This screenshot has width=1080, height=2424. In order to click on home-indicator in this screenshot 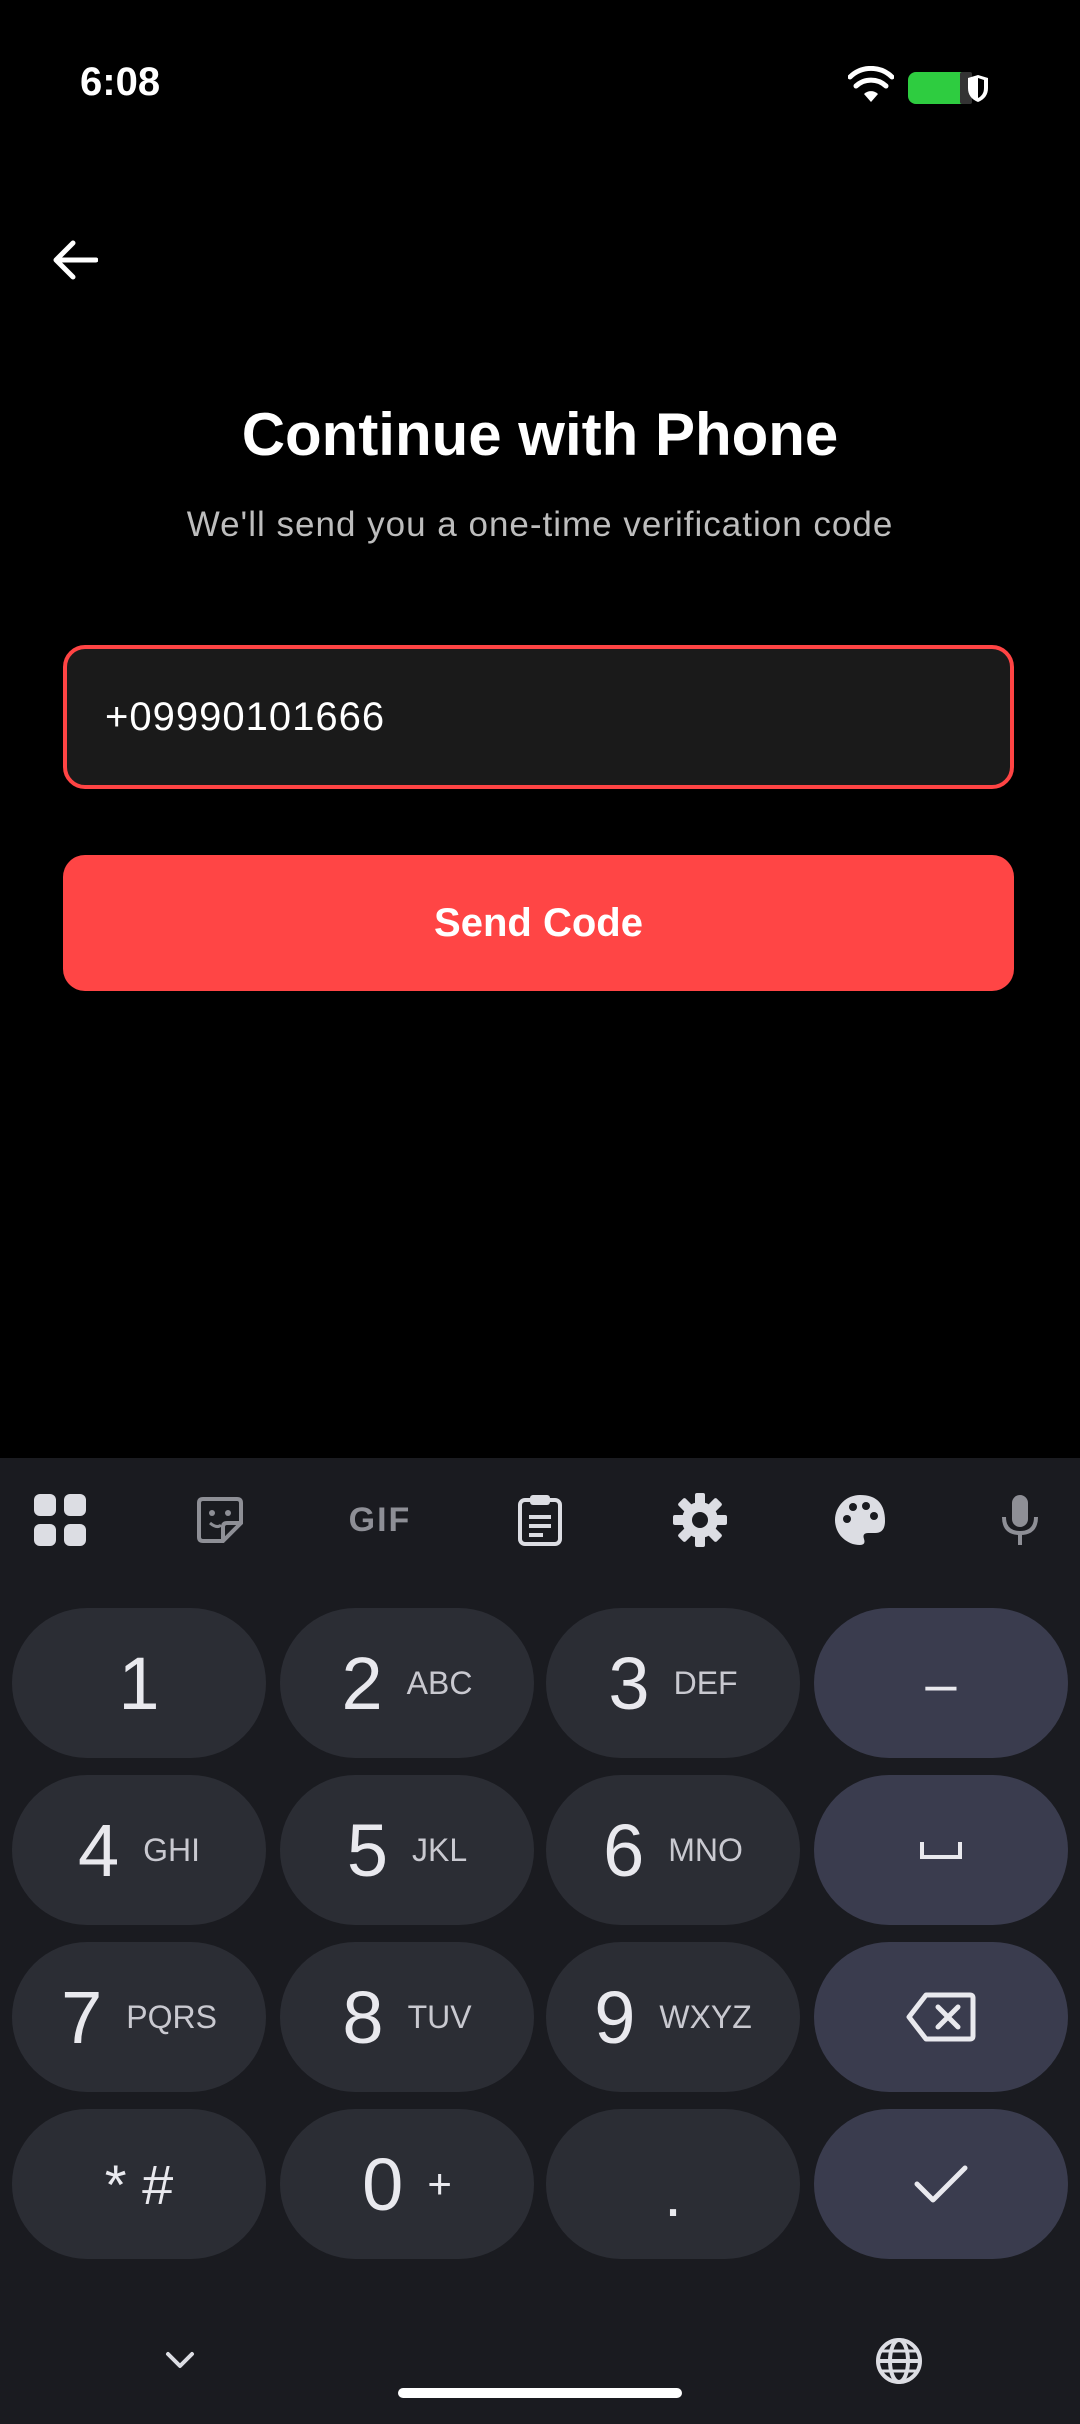, I will do `click(540, 2393)`.